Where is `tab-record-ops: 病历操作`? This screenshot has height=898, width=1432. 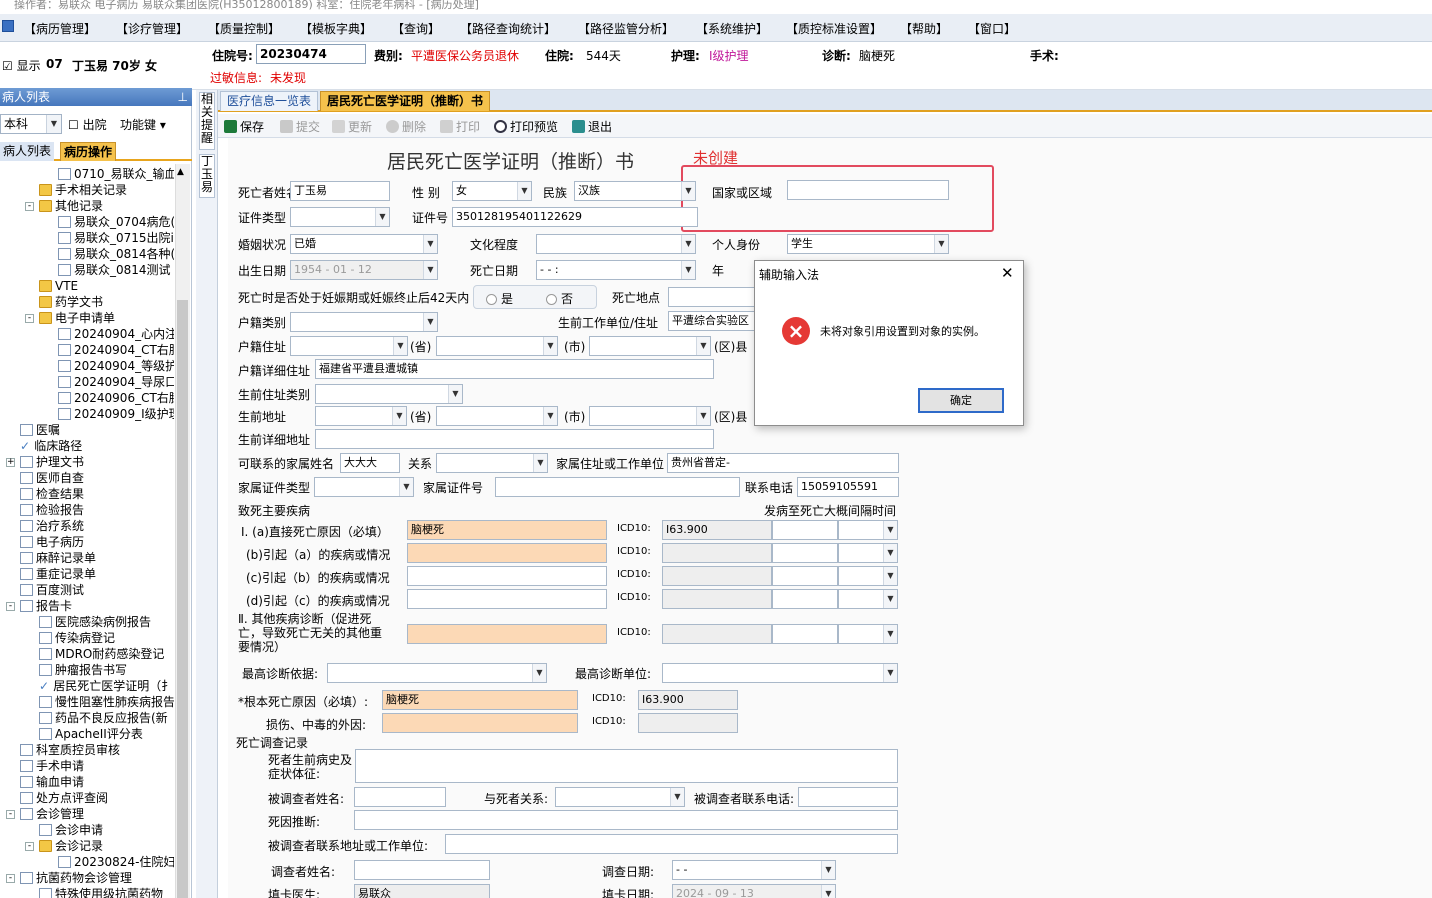
tab-record-ops: 病历操作 is located at coordinates (88, 151).